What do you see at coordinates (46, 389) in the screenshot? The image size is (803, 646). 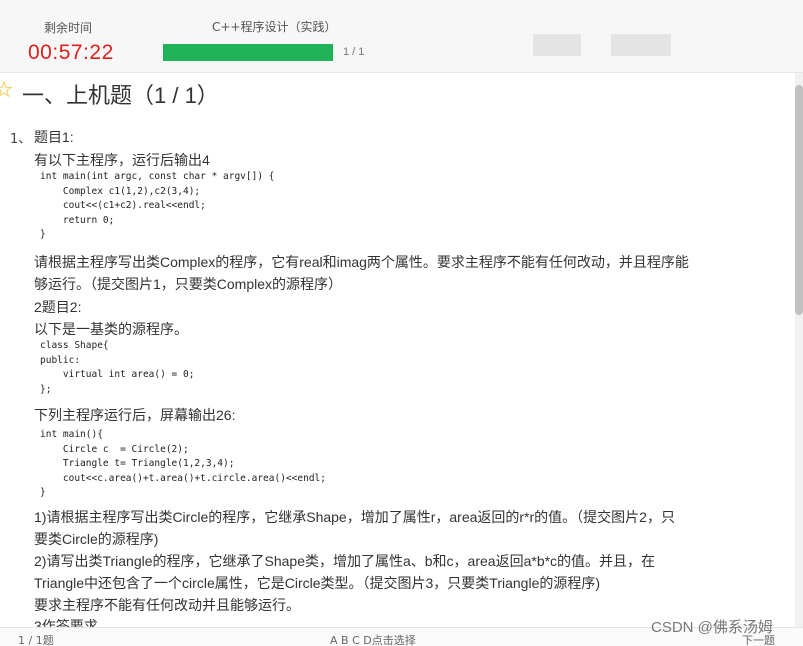 I see `code-line: };` at bounding box center [46, 389].